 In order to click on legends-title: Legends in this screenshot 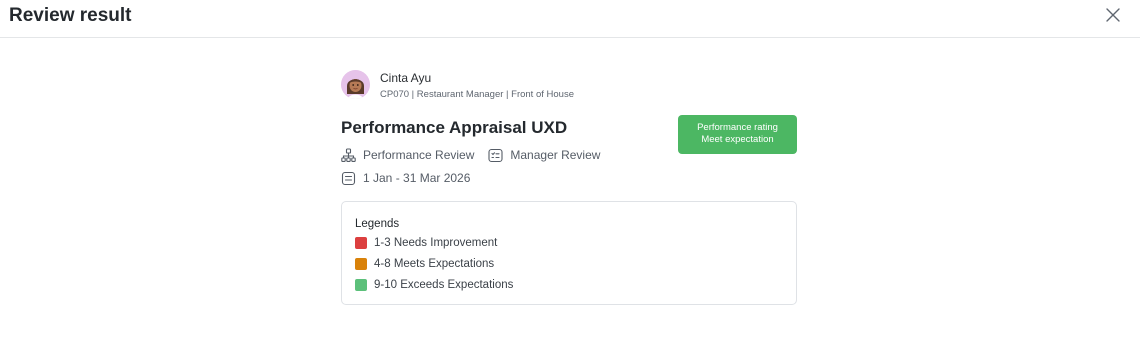, I will do `click(377, 224)`.